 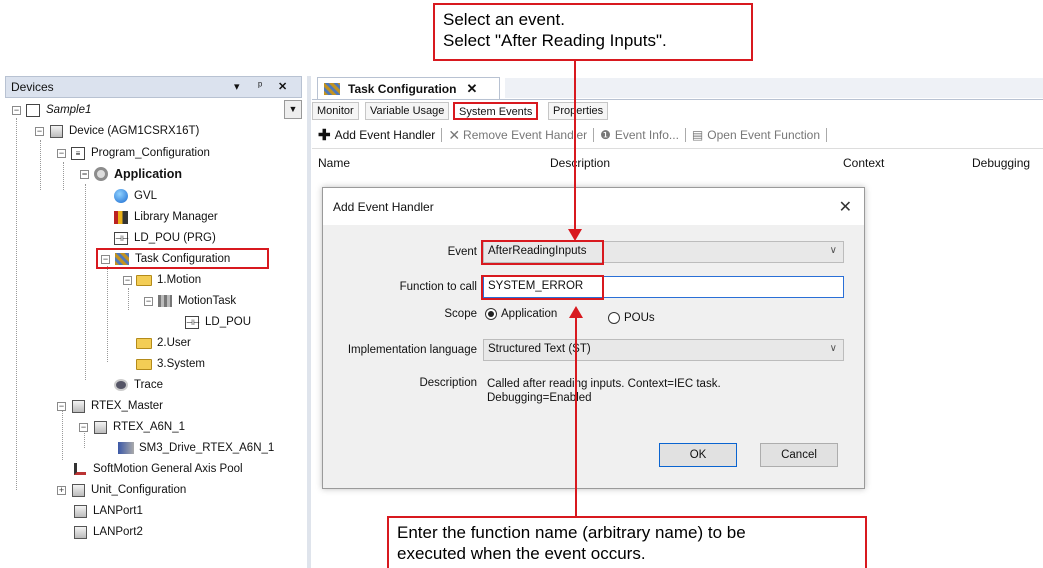 What do you see at coordinates (324, 135) in the screenshot?
I see `add-icon: ✚` at bounding box center [324, 135].